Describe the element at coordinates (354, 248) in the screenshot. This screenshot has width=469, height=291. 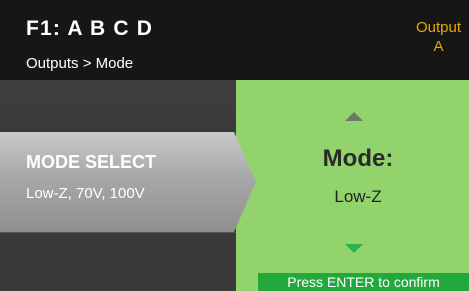
I see `triangle-down-icon` at that location.